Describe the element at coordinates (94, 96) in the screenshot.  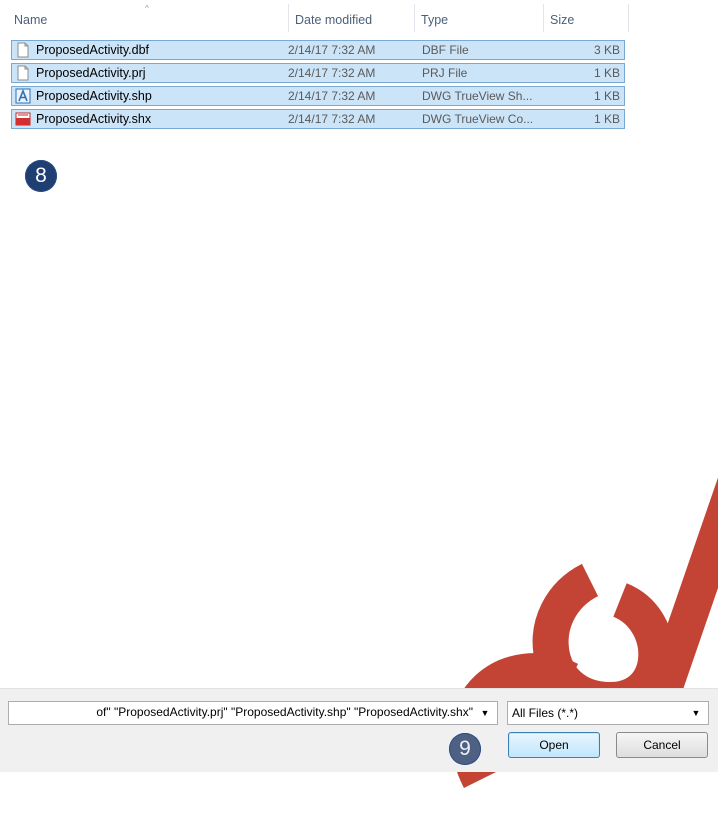
I see `file-name: ProposedActivity.shp` at that location.